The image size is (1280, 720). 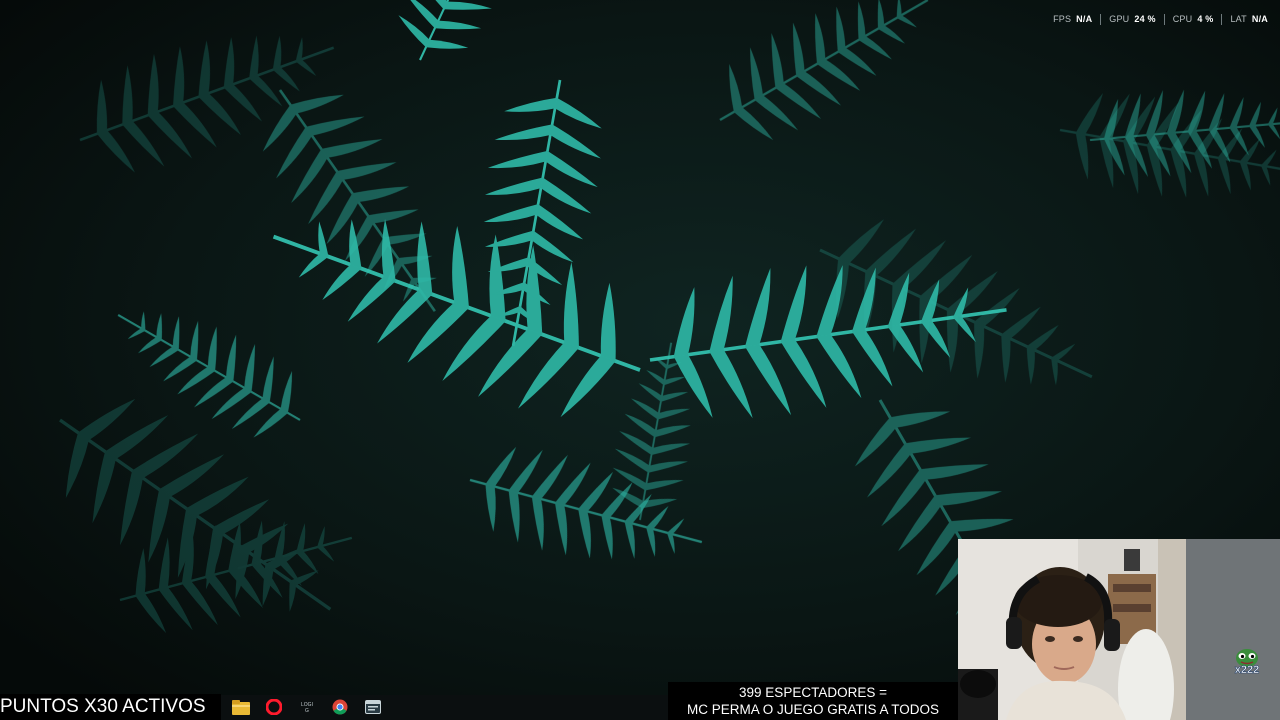 What do you see at coordinates (1160, 19) in the screenshot?
I see `performance-overlay: FPS N/A GPU 24 % CPU 4 % LAT N/A` at bounding box center [1160, 19].